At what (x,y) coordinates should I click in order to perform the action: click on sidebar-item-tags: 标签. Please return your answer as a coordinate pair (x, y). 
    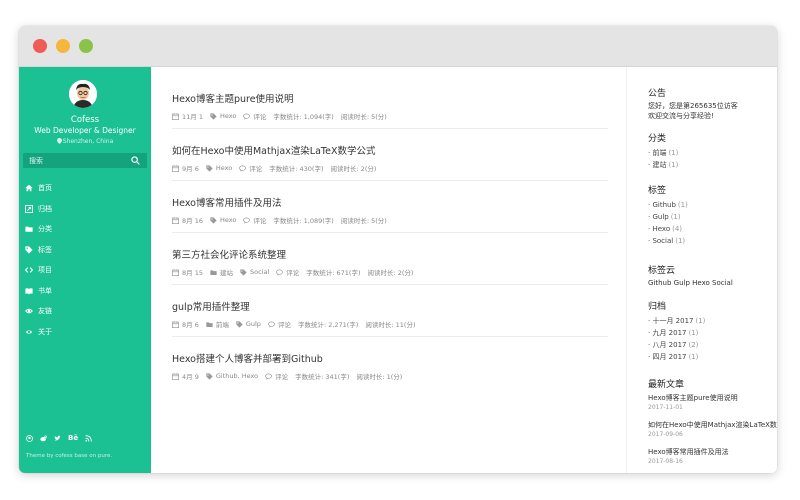
    Looking at the image, I should click on (38, 250).